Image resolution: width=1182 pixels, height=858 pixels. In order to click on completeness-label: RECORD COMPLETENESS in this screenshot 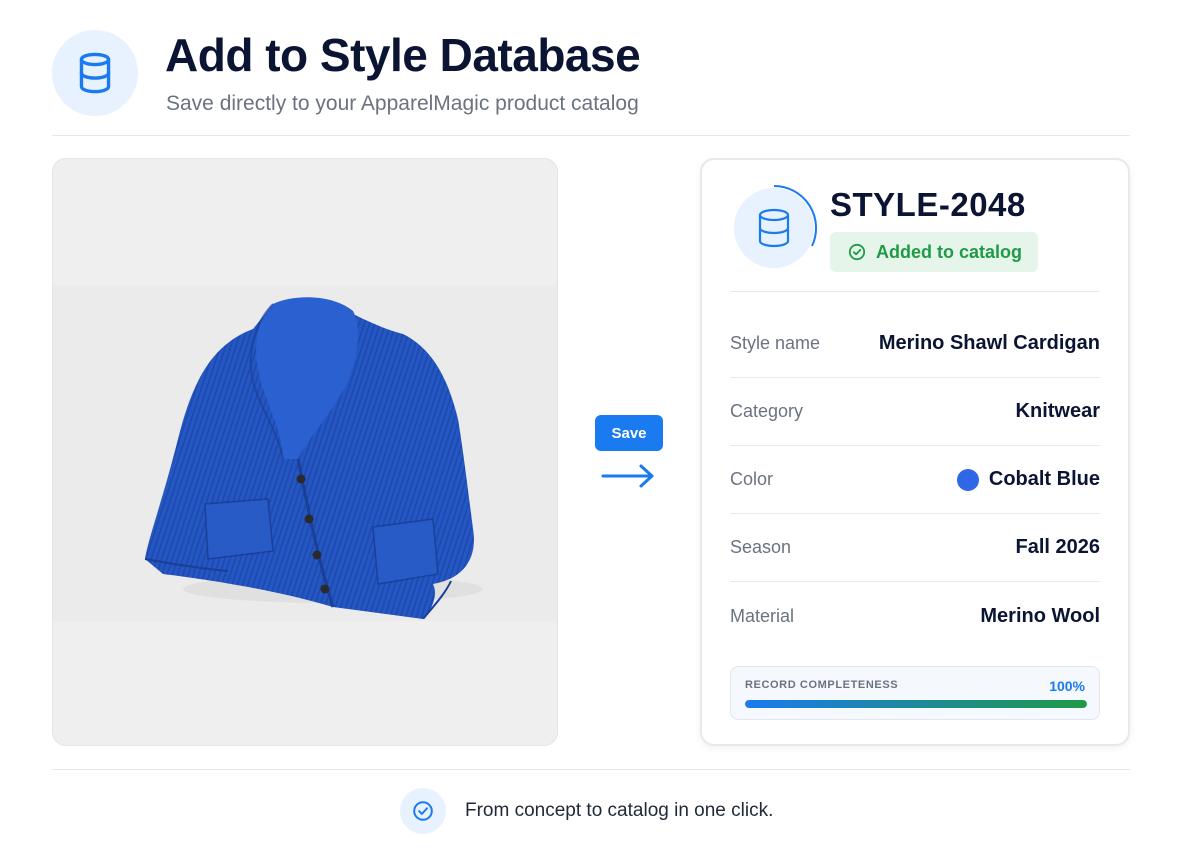, I will do `click(822, 685)`.